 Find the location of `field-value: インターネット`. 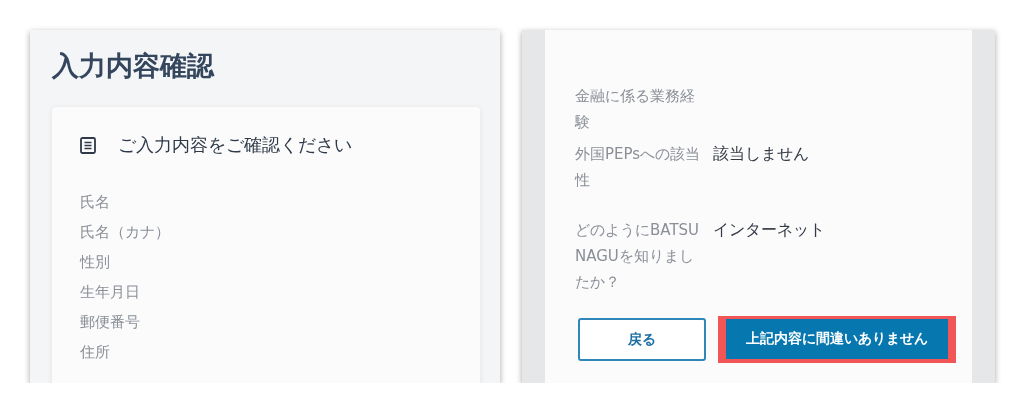

field-value: インターネット is located at coordinates (769, 230).